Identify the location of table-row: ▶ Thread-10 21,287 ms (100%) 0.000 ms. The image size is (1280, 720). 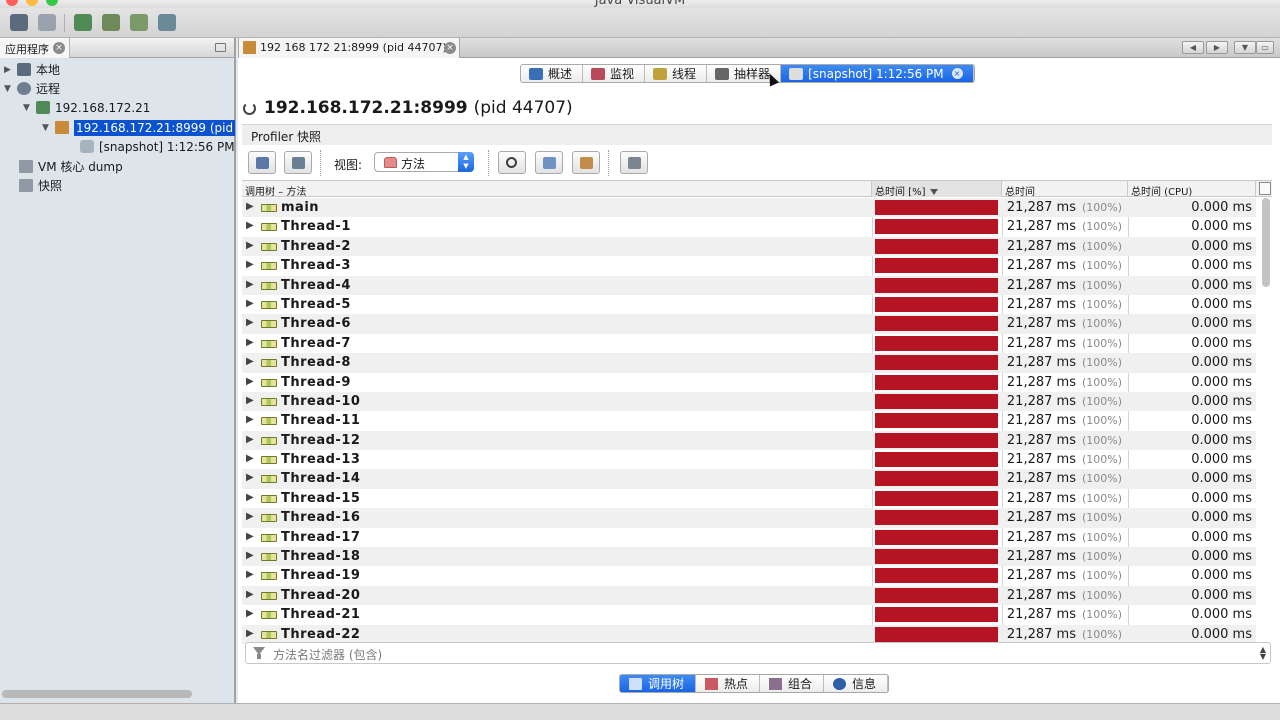
(749, 401).